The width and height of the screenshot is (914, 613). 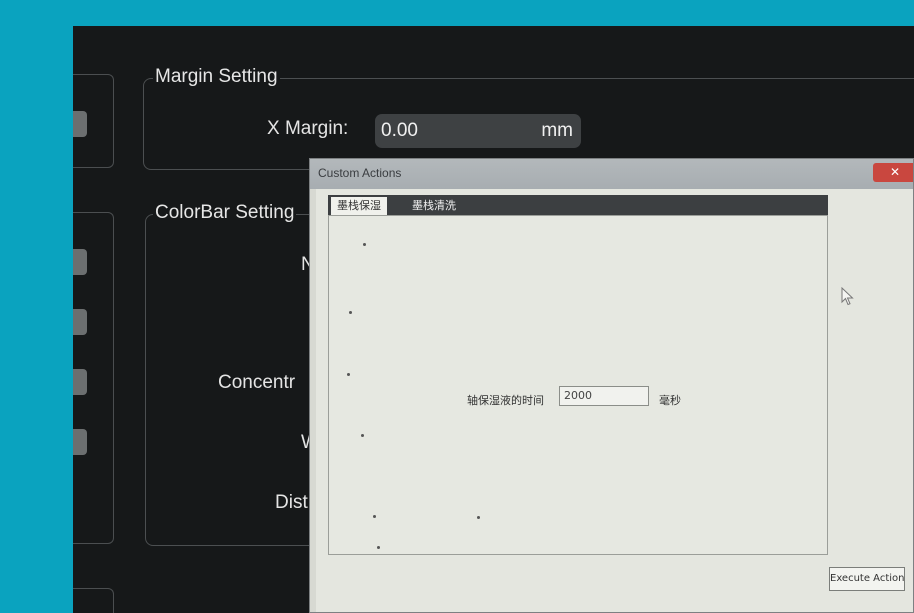 I want to click on x-margin-unit: mm, so click(x=557, y=130).